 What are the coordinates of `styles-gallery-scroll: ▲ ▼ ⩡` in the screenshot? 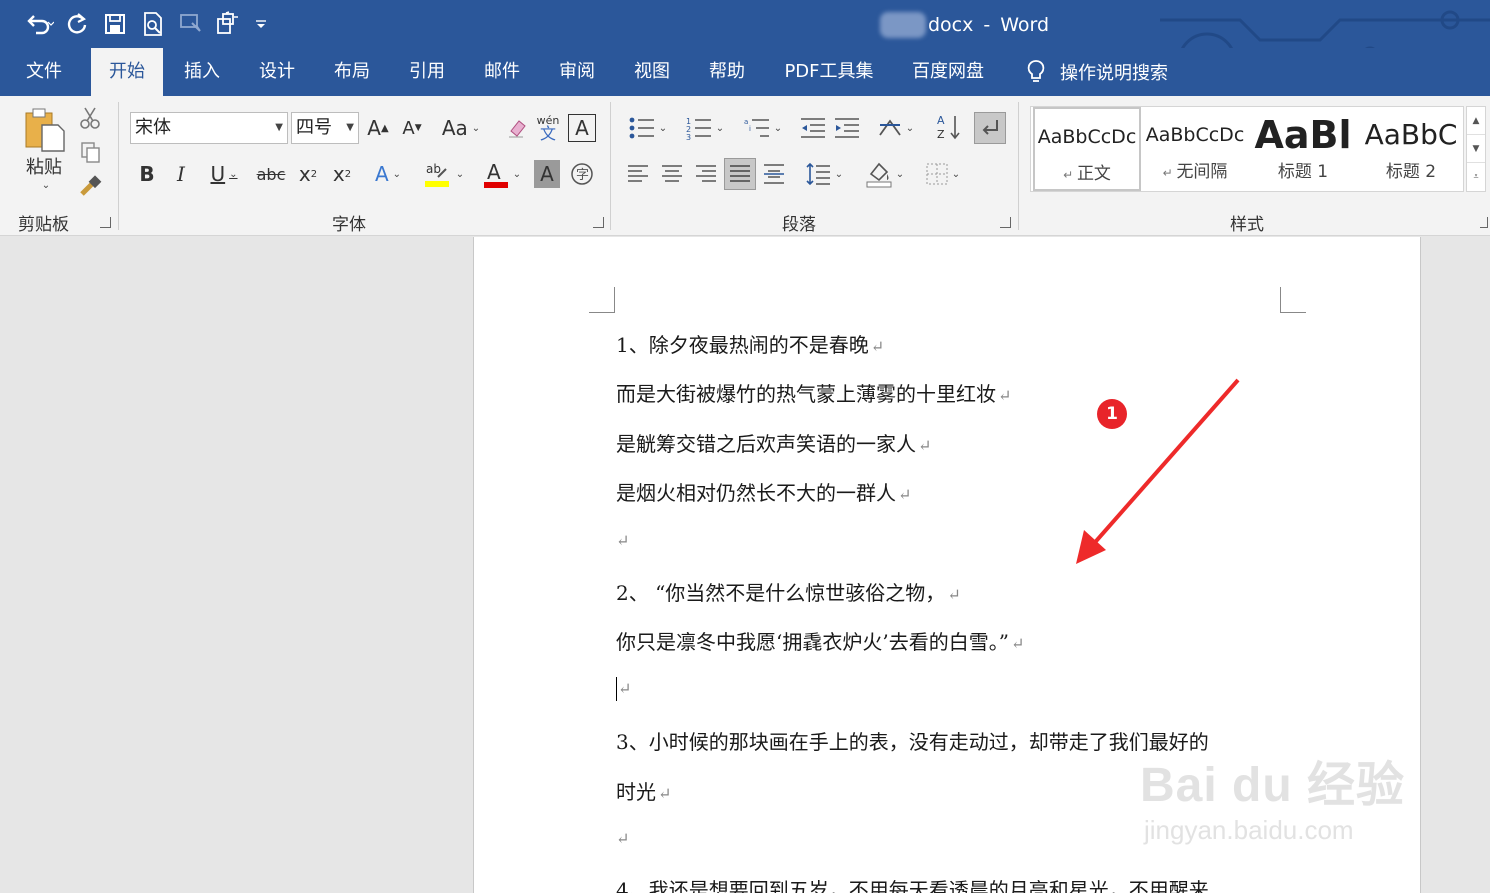 It's located at (1476, 149).